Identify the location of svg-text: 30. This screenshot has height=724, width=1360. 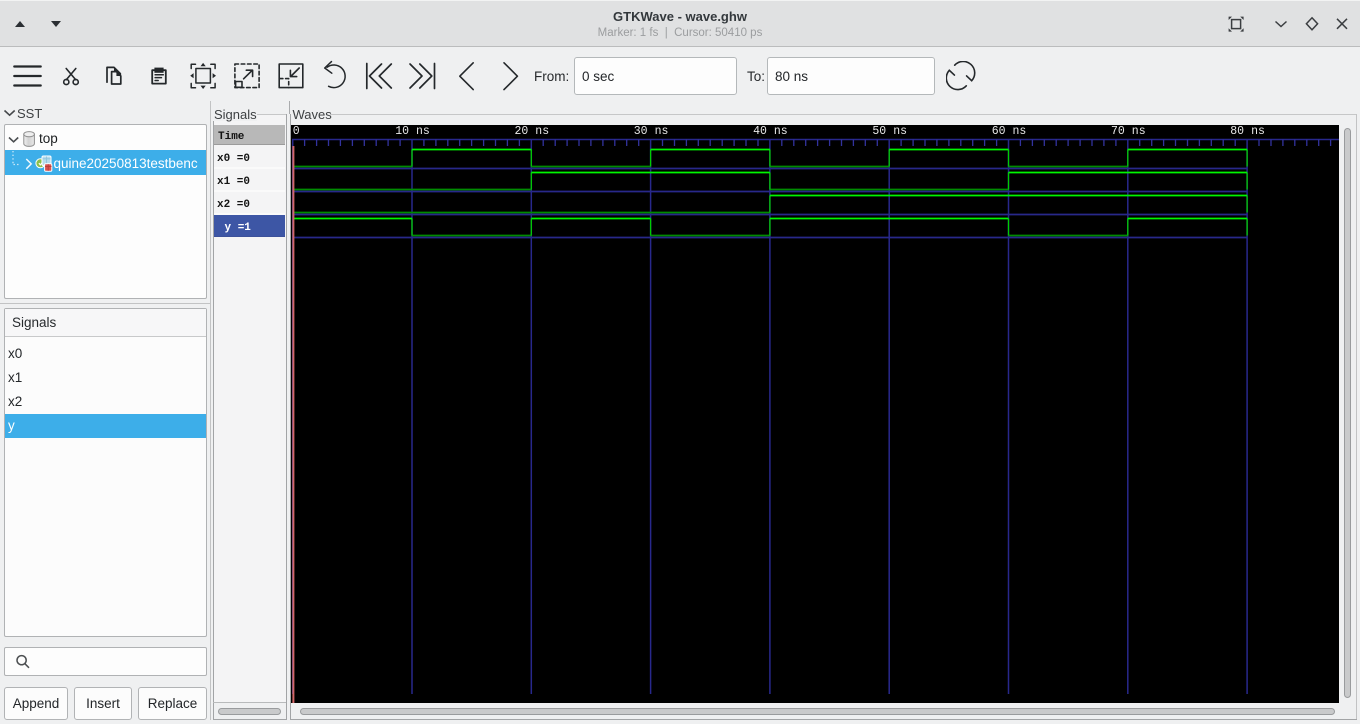
(641, 131).